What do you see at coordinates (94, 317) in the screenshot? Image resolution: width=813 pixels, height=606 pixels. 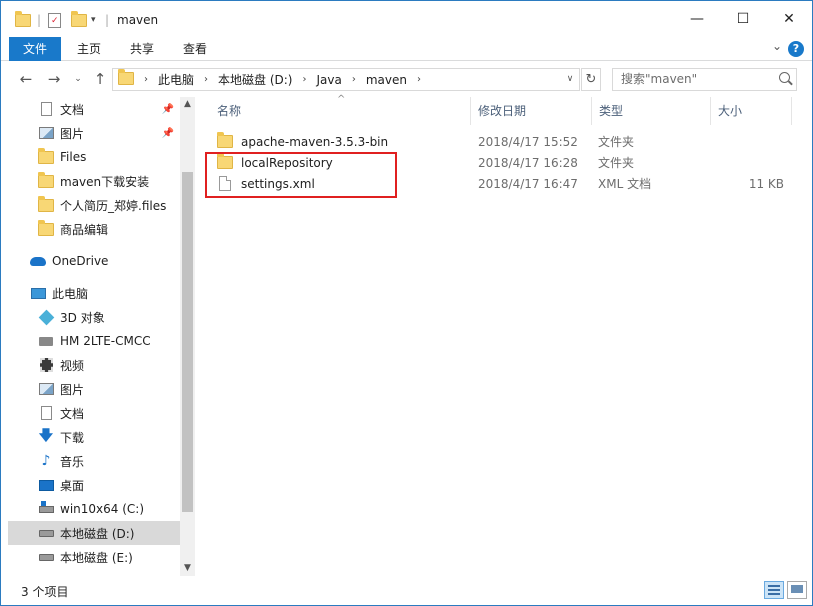 I see `nav-item-3d-objects: 3D 对象` at bounding box center [94, 317].